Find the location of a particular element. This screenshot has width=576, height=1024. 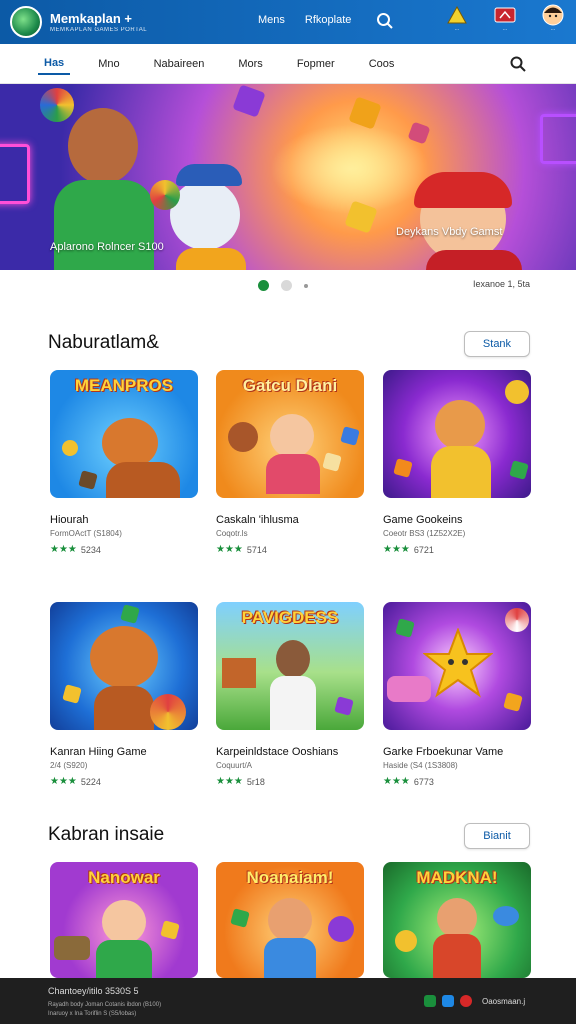

footer-right-text: Oaosmaan.j is located at coordinates (503, 1001).